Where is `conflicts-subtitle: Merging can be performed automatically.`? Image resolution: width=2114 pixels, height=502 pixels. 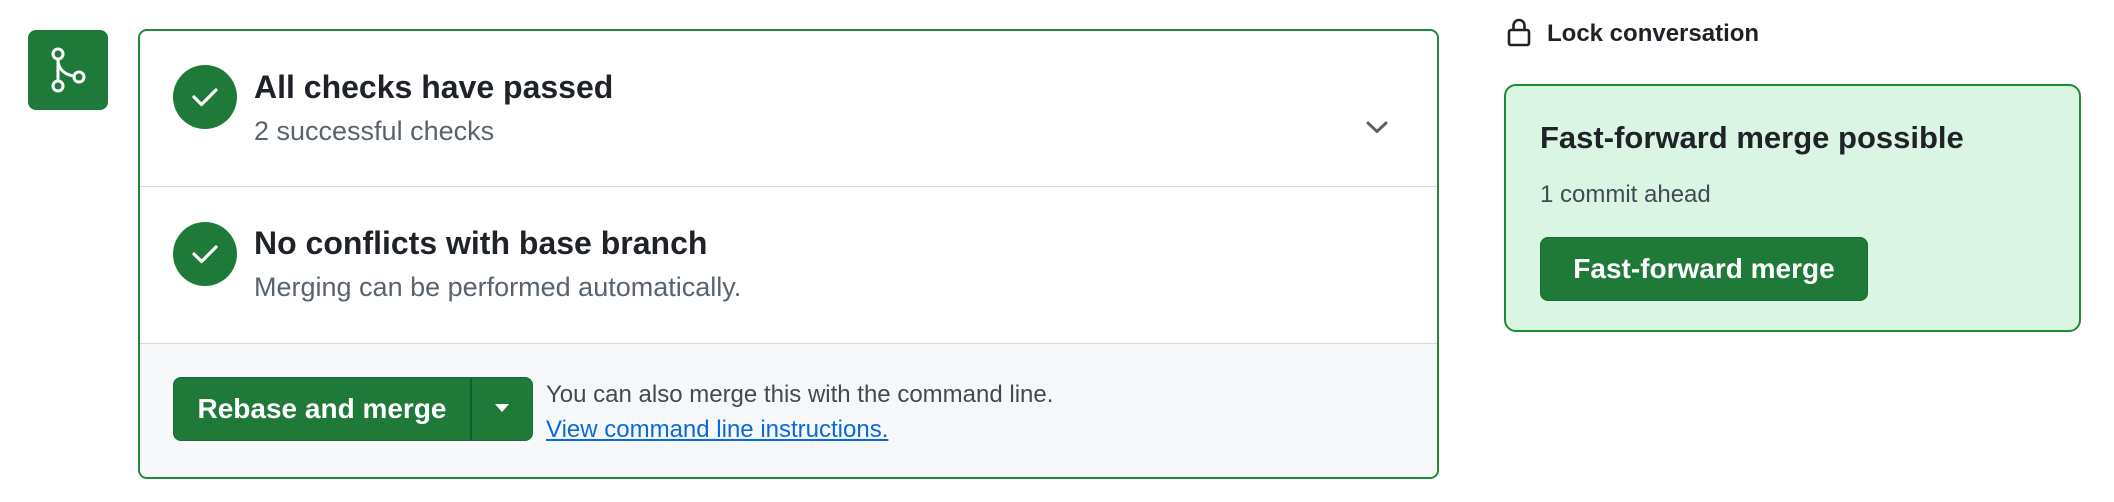 conflicts-subtitle: Merging can be performed automatically. is located at coordinates (498, 287).